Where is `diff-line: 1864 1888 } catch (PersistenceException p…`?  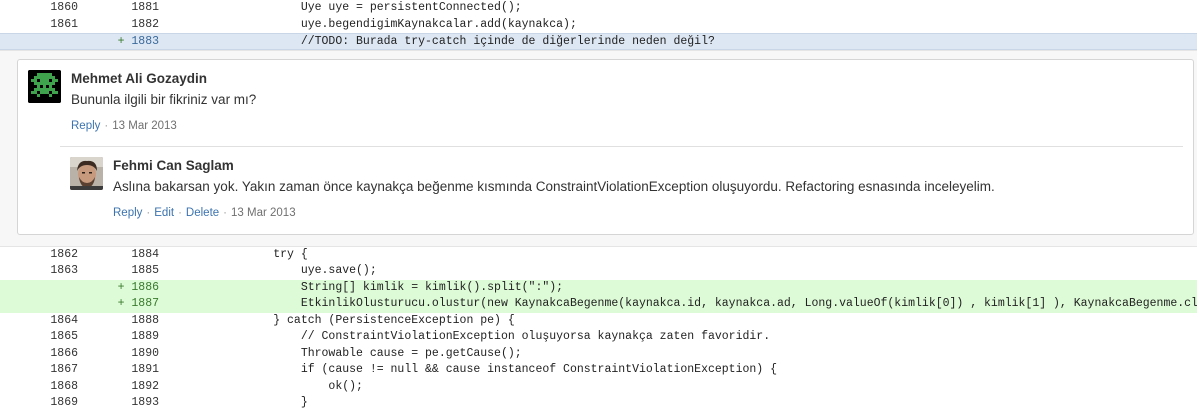 diff-line: 1864 1888 } catch (PersistenceException p… is located at coordinates (598, 321).